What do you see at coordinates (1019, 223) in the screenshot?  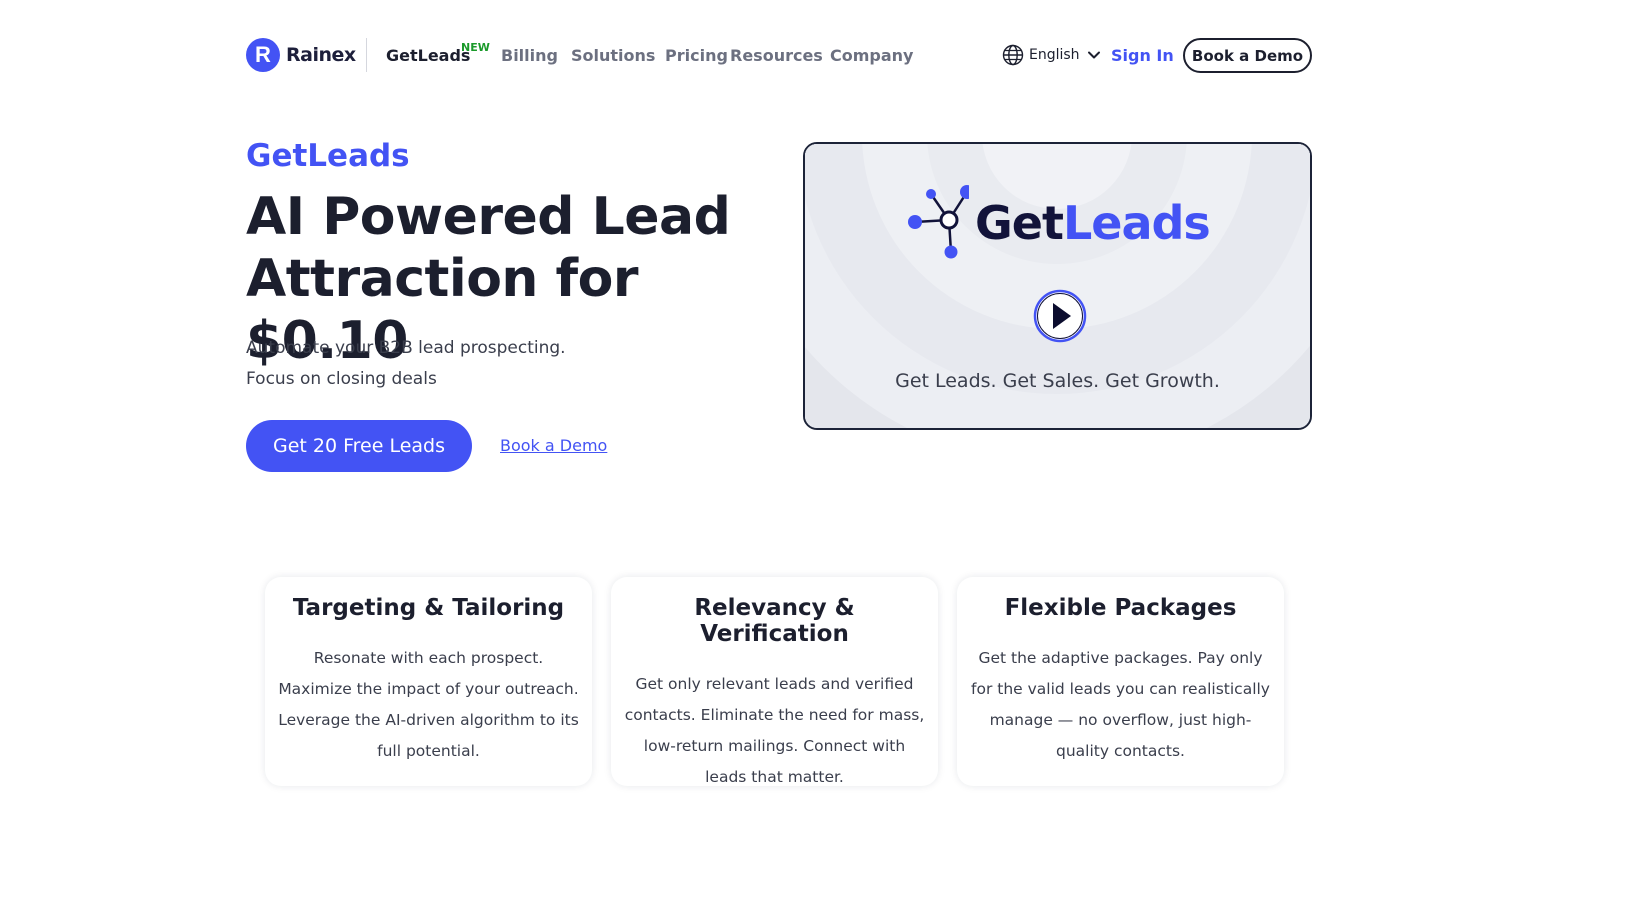 I see `wordmark-get: Get` at bounding box center [1019, 223].